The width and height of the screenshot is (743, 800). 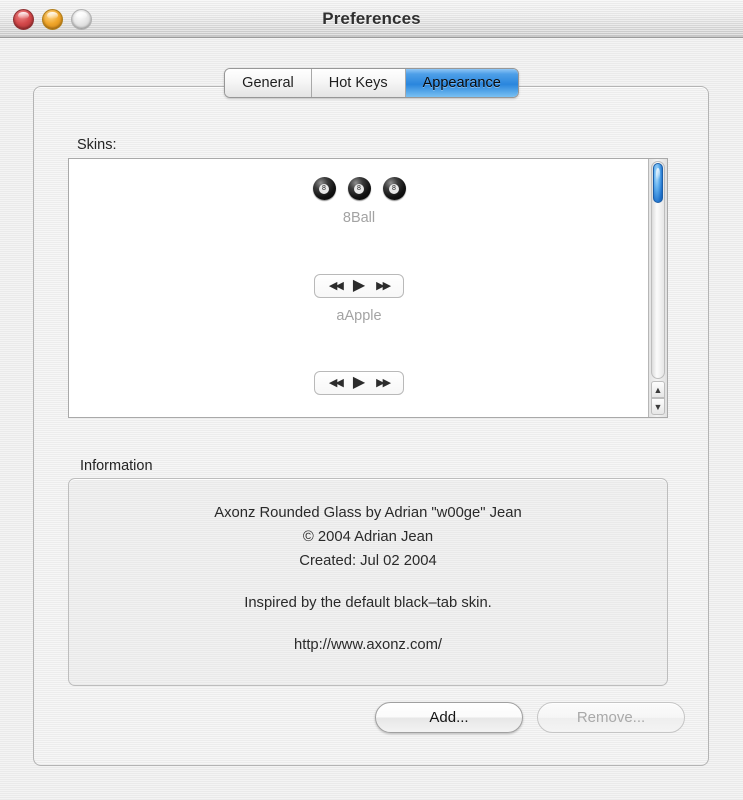 What do you see at coordinates (359, 201) in the screenshot?
I see `list-item: 8Ball` at bounding box center [359, 201].